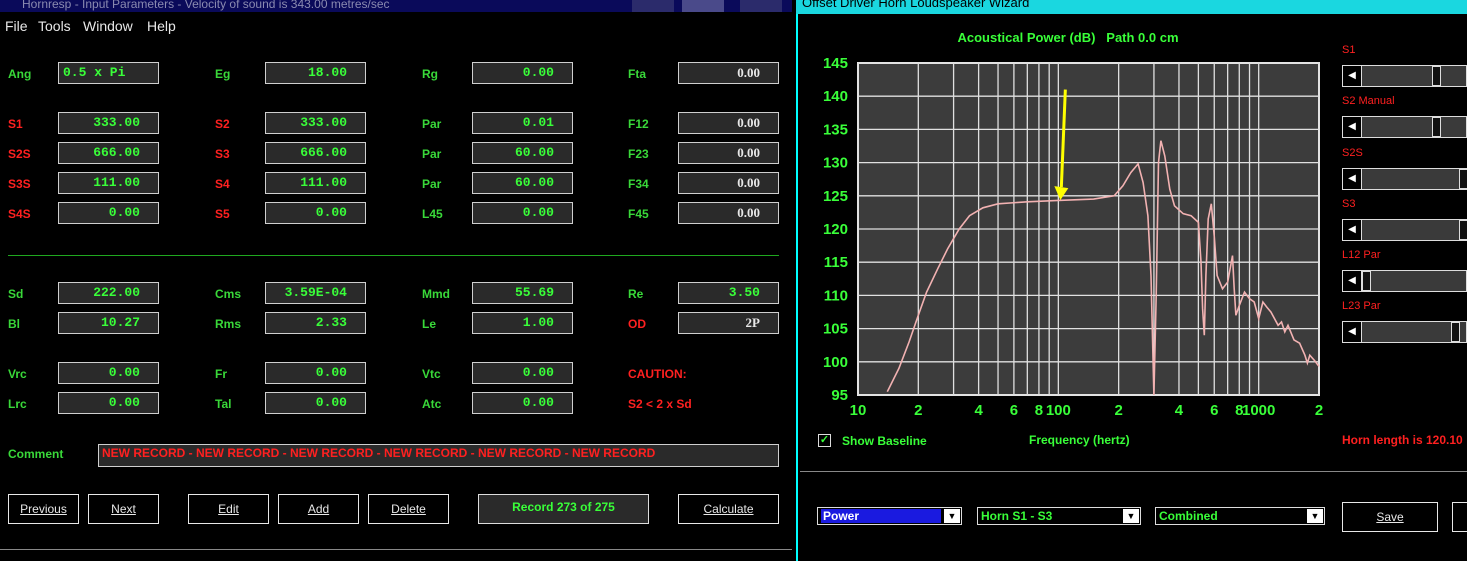  What do you see at coordinates (315, 373) in the screenshot?
I see `param-field-fr: 0.00` at bounding box center [315, 373].